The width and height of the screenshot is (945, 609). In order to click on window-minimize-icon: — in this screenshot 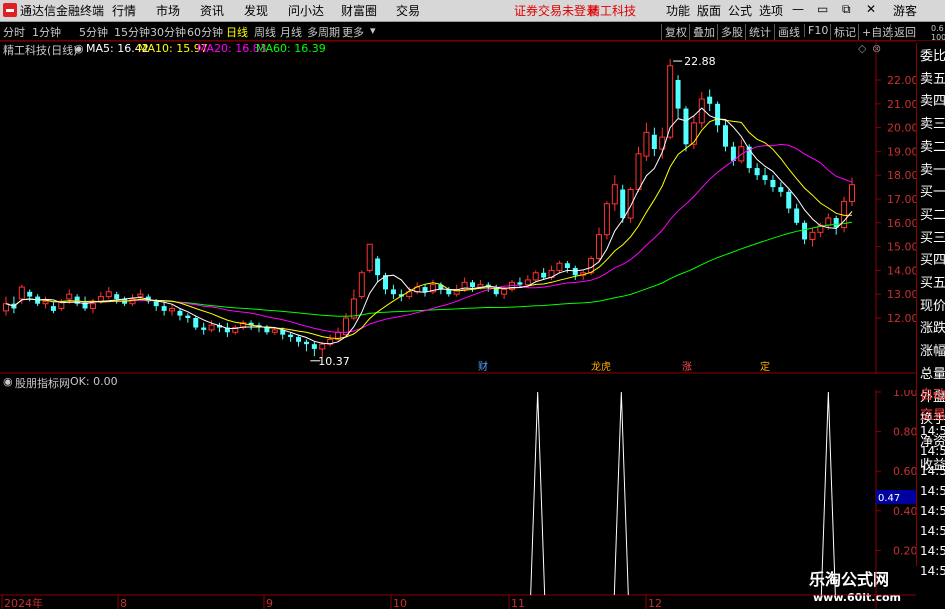, I will do `click(798, 9)`.